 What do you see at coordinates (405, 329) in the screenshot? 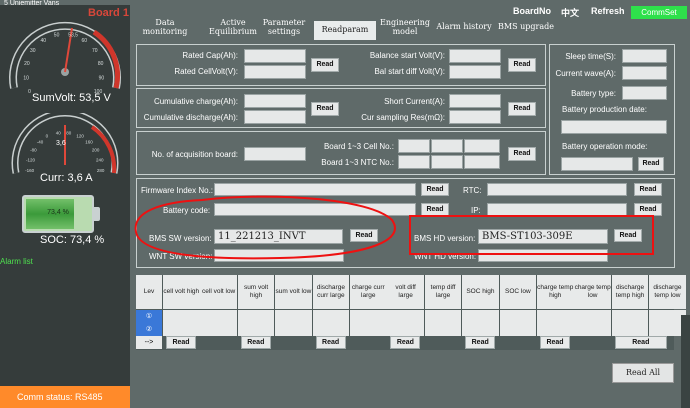
I see `grid-cell-r1-c6` at bounding box center [405, 329].